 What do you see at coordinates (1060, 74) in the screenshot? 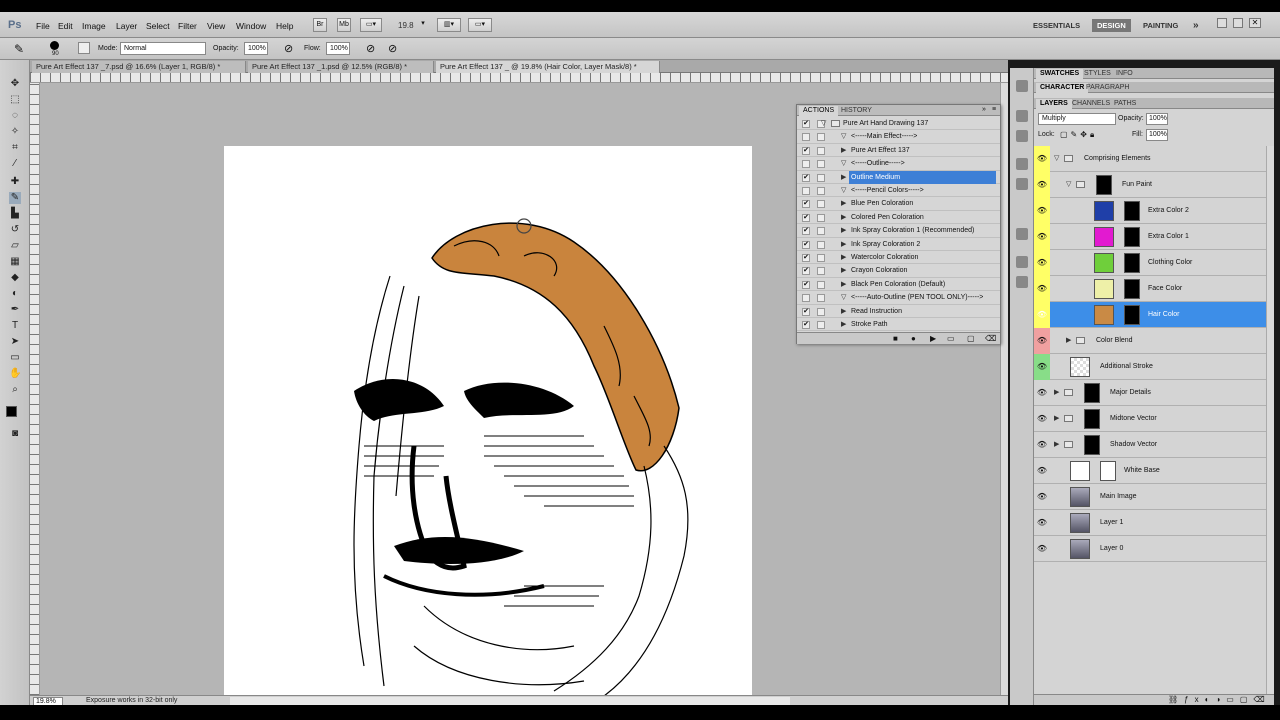
I see `tab-swatches: SWATCHES` at bounding box center [1060, 74].